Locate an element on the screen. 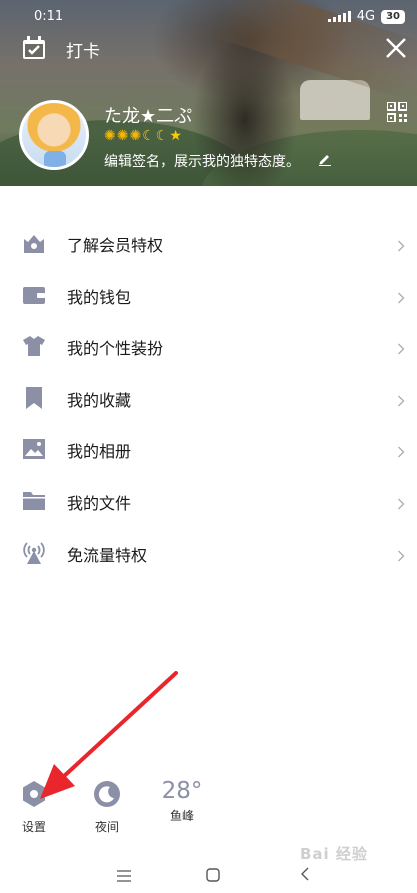  moon-icon is located at coordinates (107, 796).